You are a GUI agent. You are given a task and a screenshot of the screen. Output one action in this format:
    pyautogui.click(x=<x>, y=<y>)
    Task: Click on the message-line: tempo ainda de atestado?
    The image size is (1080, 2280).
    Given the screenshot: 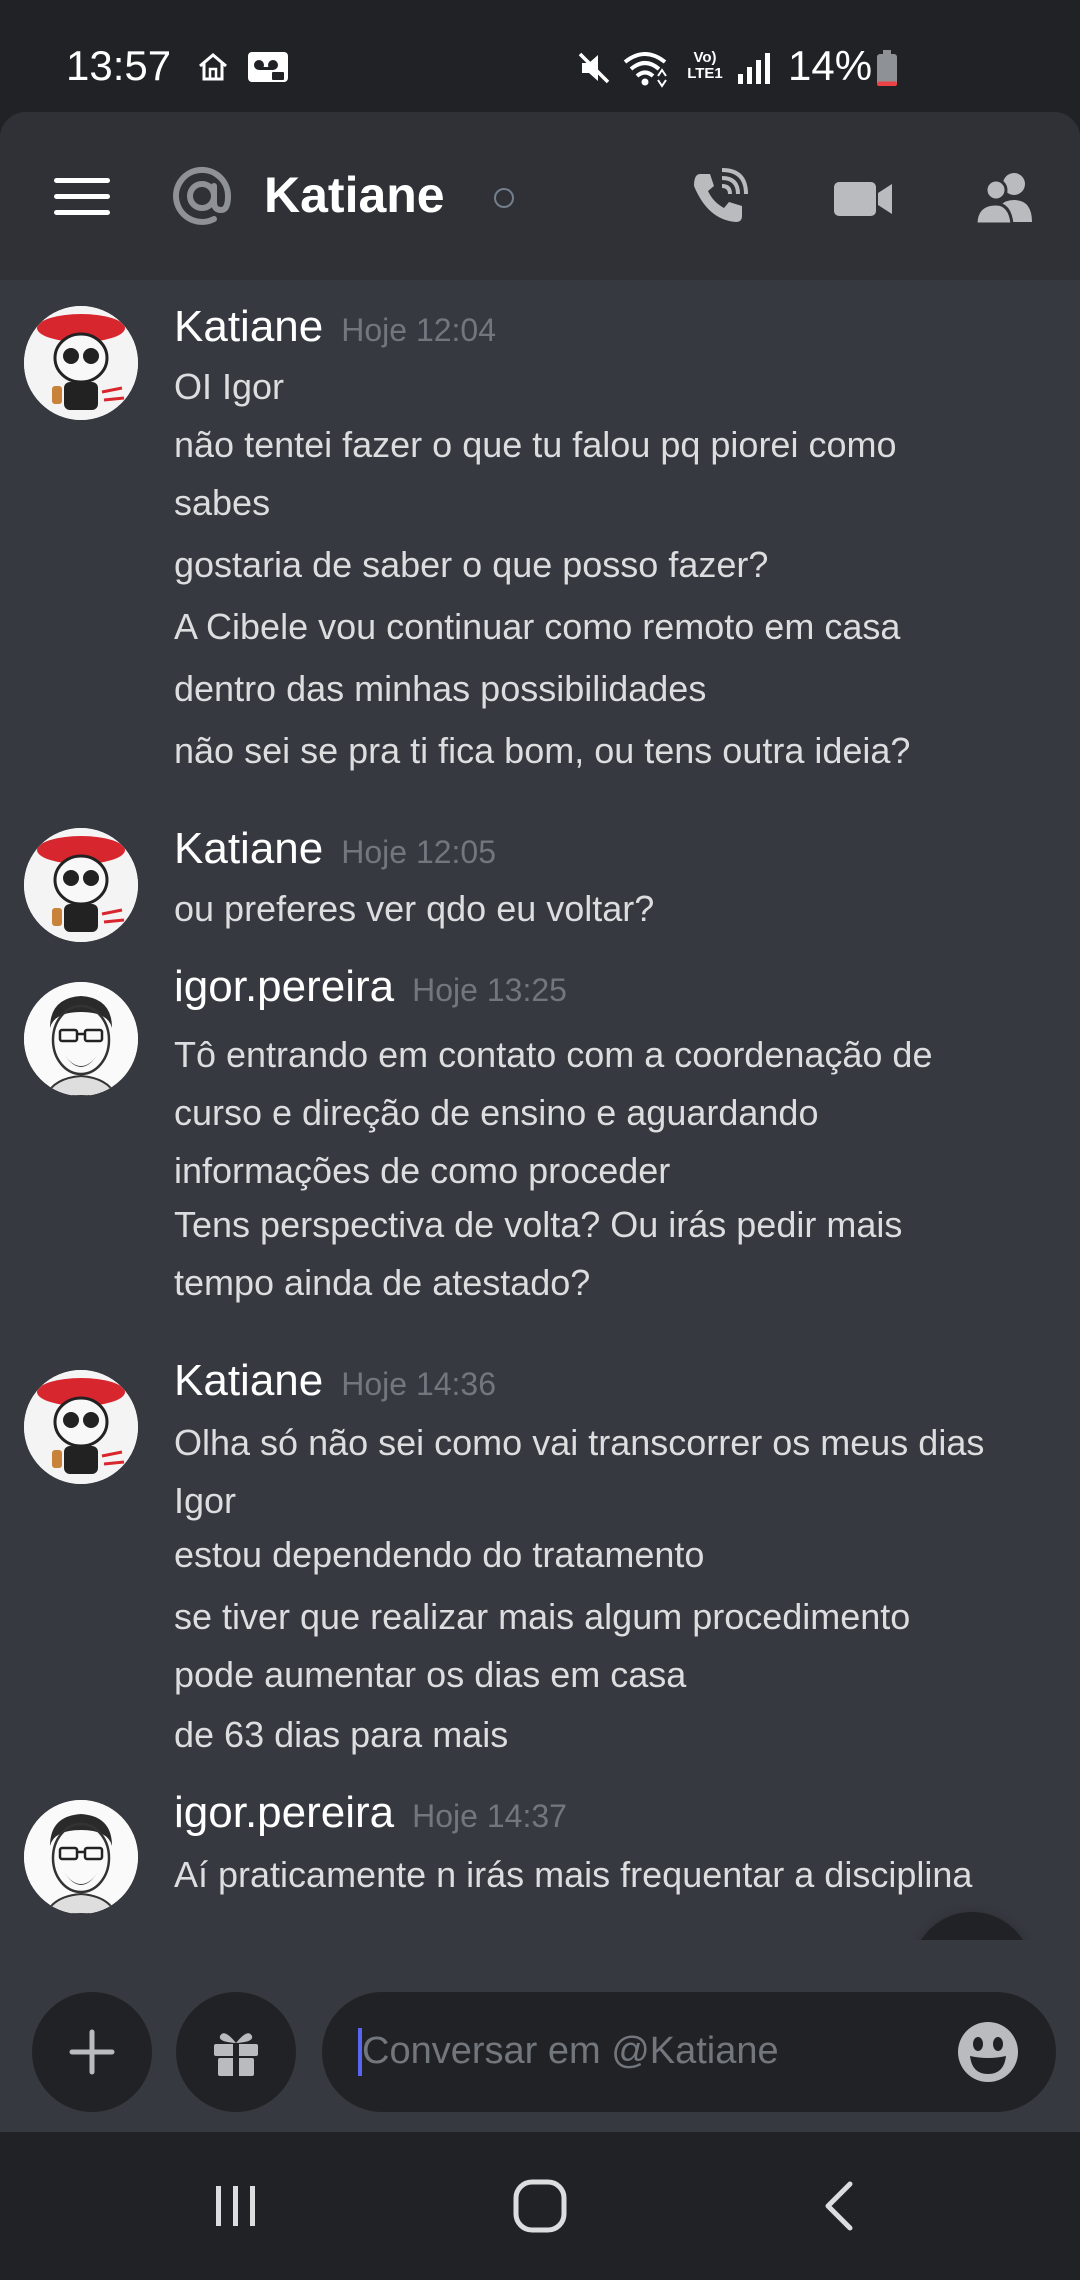 What is the action you would take?
    pyautogui.click(x=382, y=1282)
    